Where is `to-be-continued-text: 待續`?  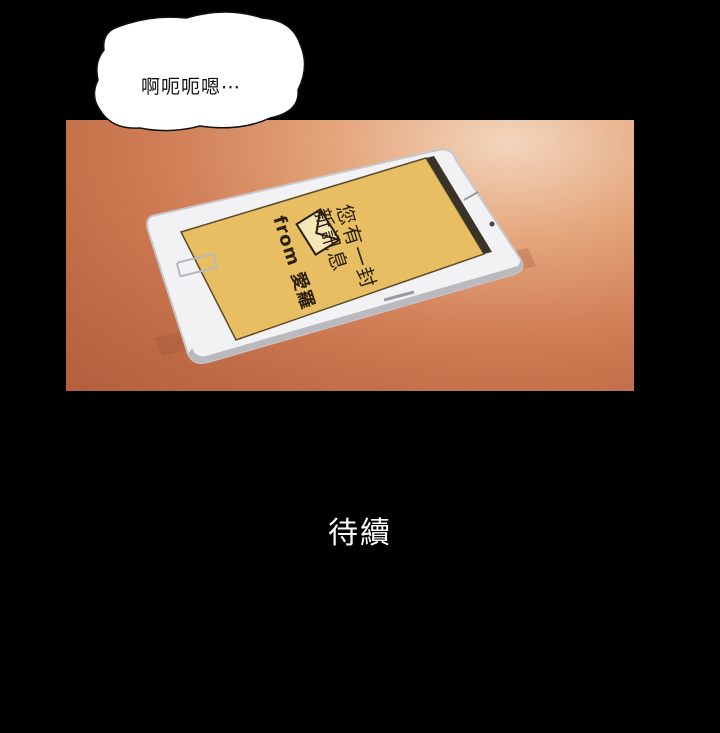
to-be-continued-text: 待續 is located at coordinates (360, 533).